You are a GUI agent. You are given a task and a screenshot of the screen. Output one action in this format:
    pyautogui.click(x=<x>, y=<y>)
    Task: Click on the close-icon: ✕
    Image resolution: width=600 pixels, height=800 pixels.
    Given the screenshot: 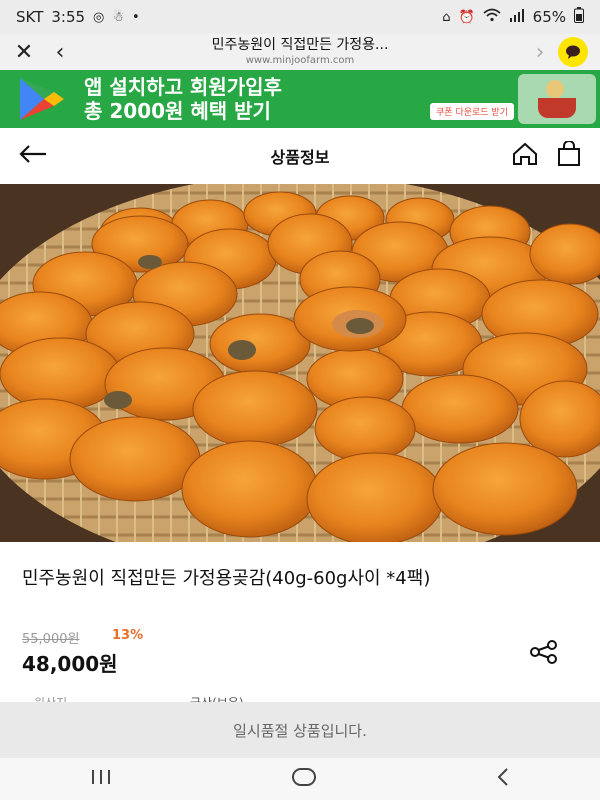 What is the action you would take?
    pyautogui.click(x=24, y=52)
    